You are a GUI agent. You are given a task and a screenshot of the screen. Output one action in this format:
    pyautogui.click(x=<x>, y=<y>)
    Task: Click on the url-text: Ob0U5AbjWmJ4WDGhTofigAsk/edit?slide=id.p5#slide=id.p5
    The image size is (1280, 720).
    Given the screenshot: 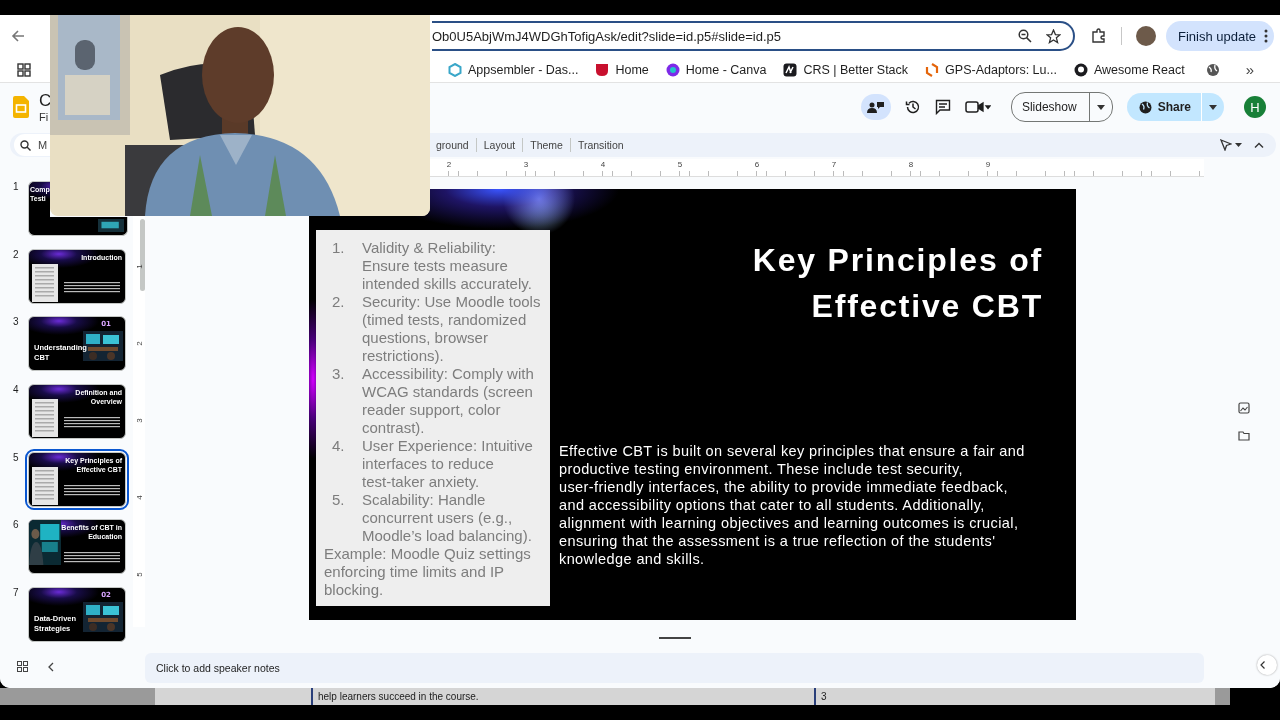 What is the action you would take?
    pyautogui.click(x=607, y=36)
    